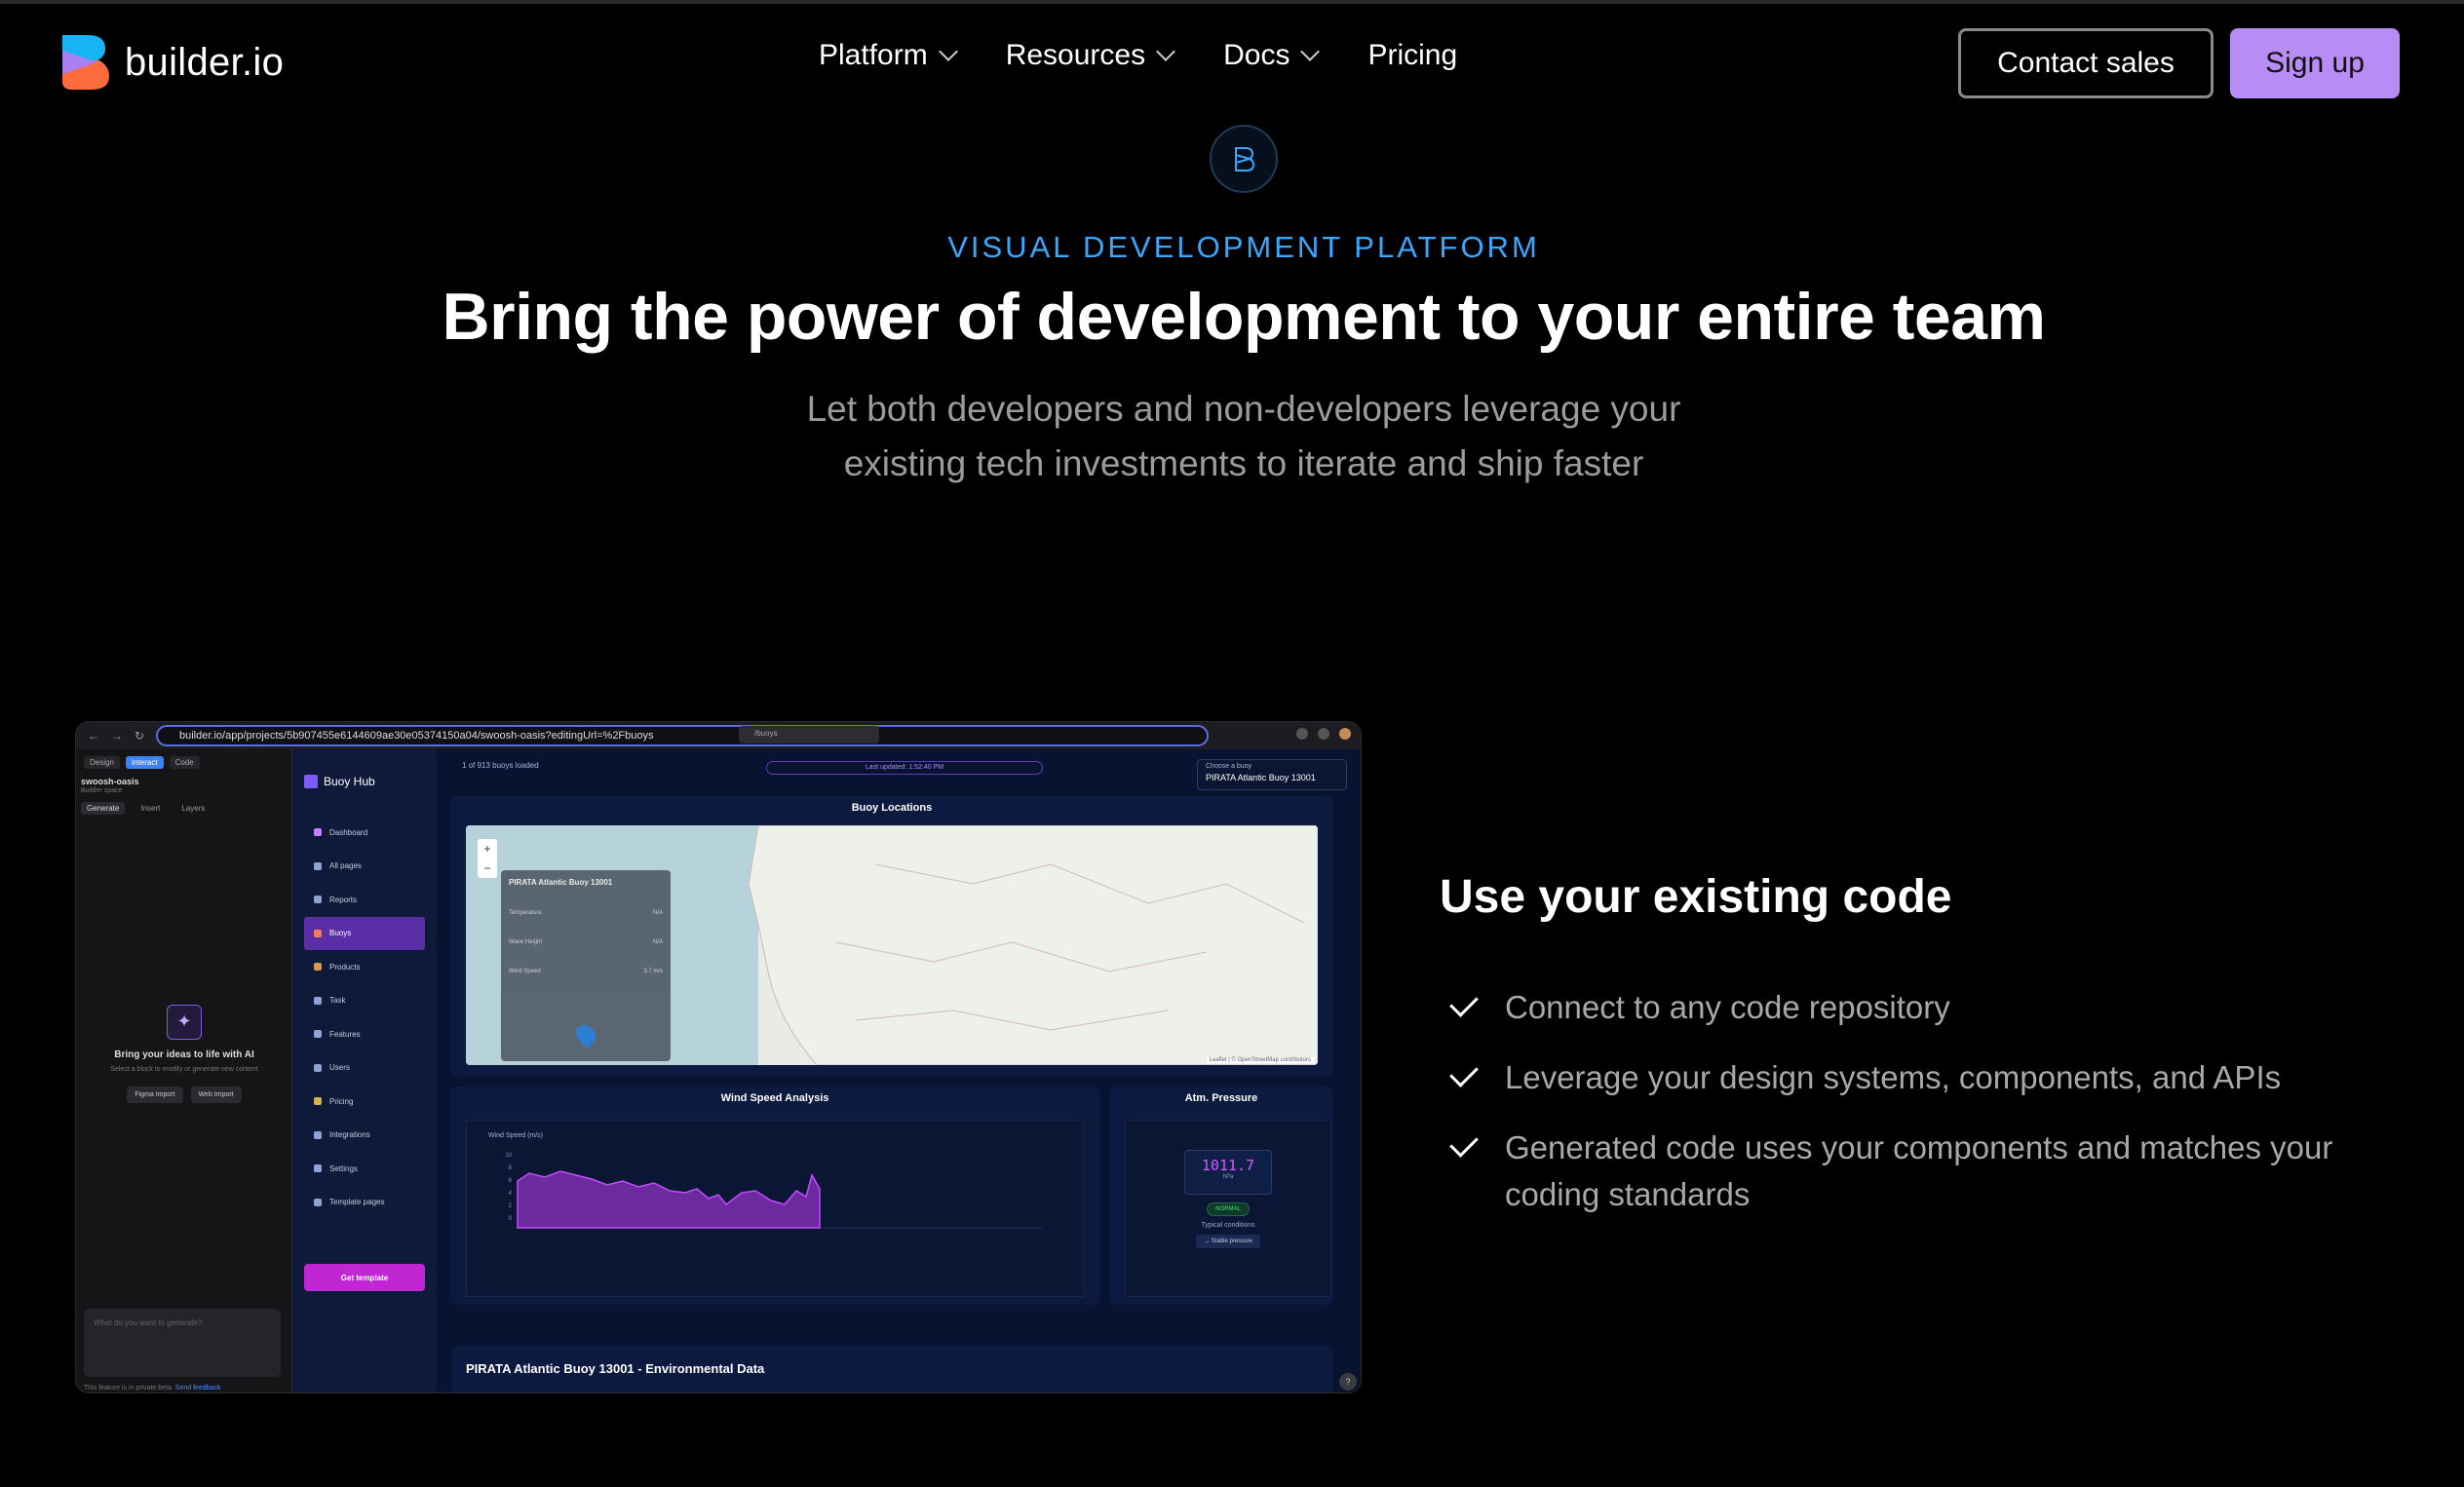 The height and width of the screenshot is (1487, 2464). I want to click on sidebar-item-integrations: Integrations, so click(364, 1136).